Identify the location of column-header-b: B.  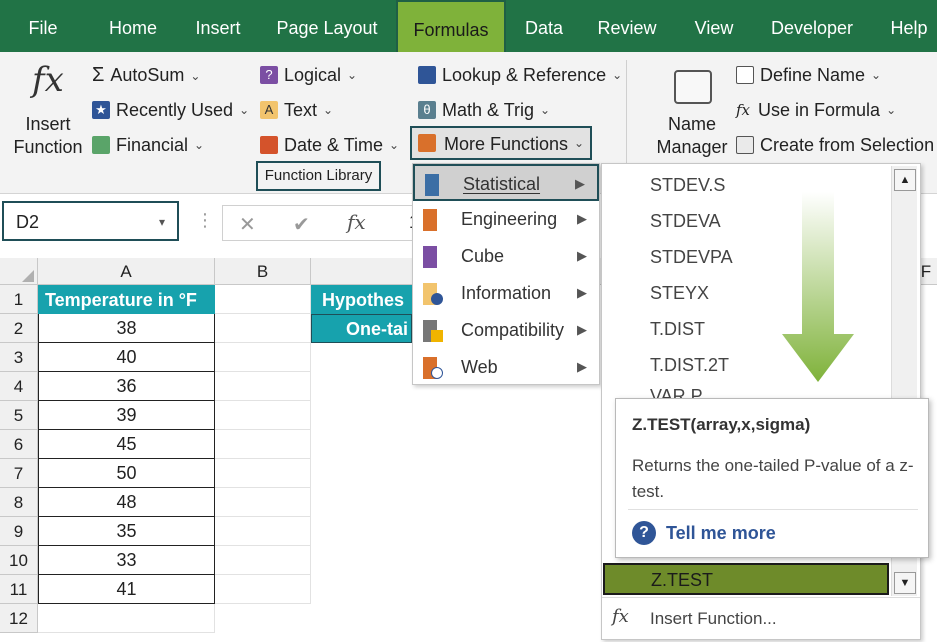
(263, 271).